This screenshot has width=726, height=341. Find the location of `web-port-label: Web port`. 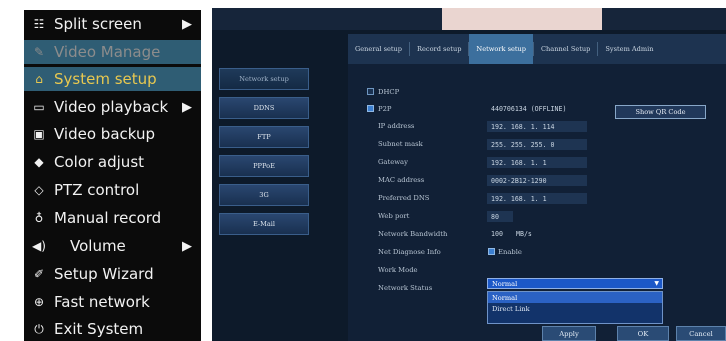

web-port-label: Web port is located at coordinates (394, 216).